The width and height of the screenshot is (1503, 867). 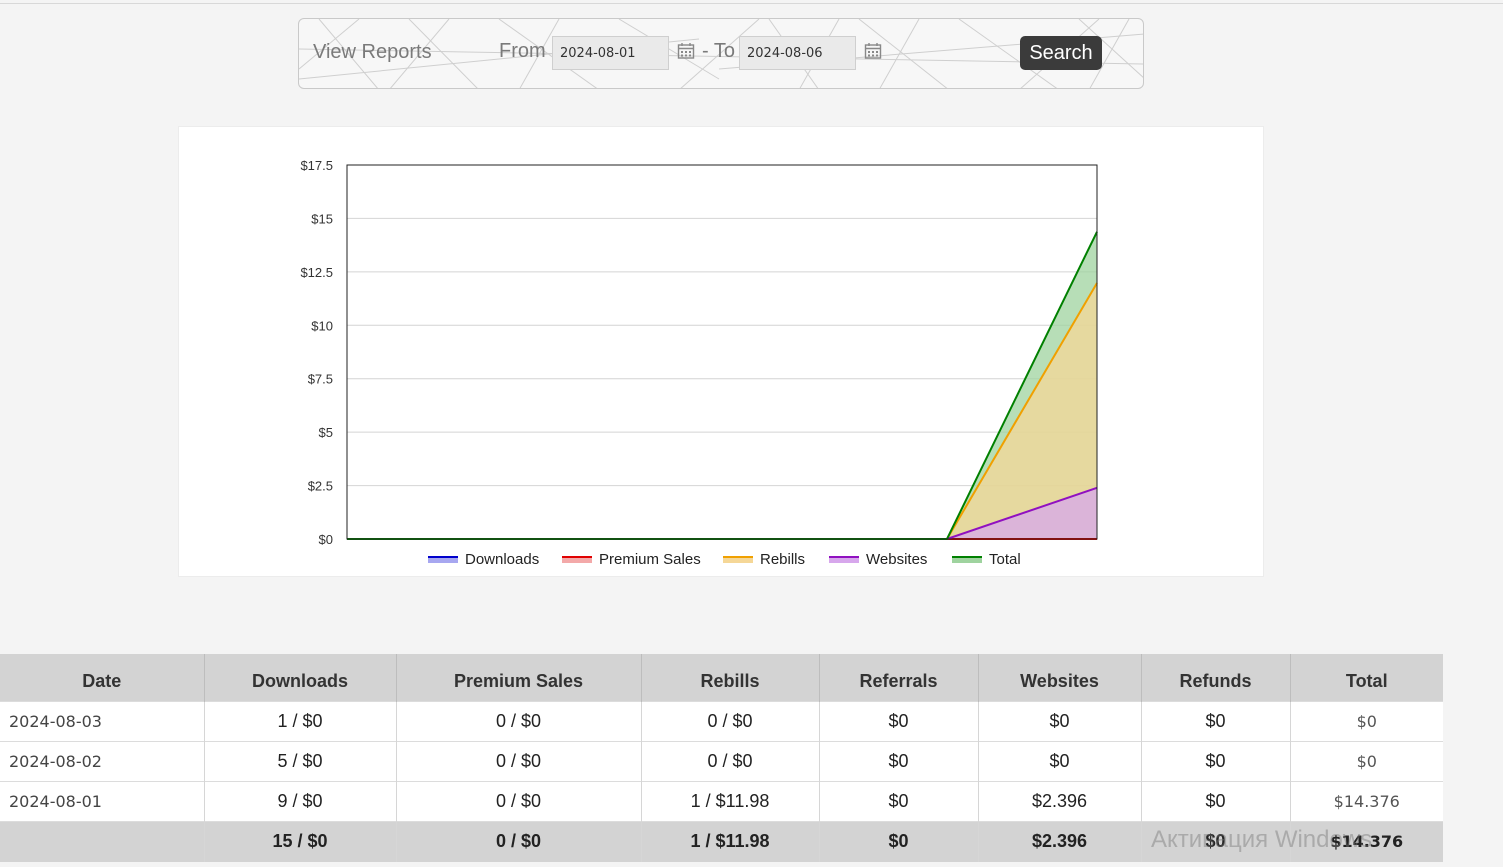 What do you see at coordinates (729, 841) in the screenshot?
I see `totals-rebills: 1 / $11.98` at bounding box center [729, 841].